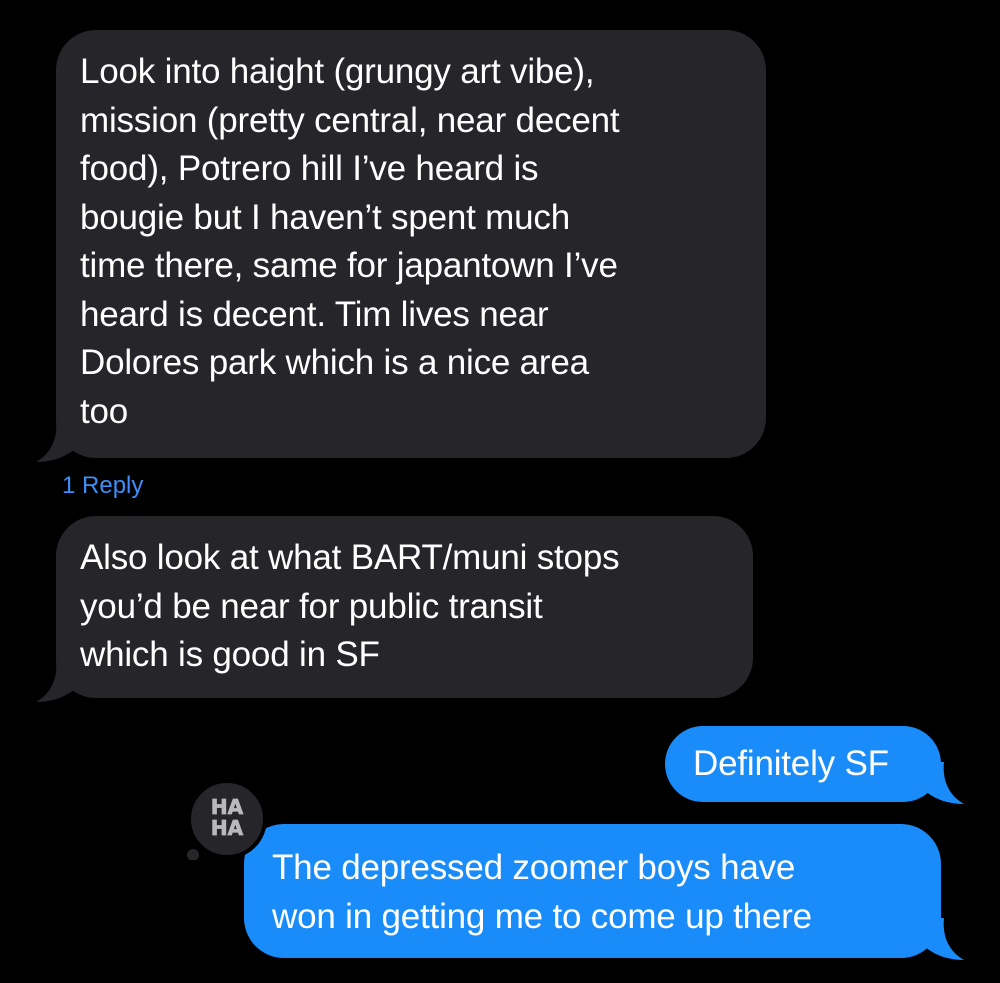 The height and width of the screenshot is (983, 1000). What do you see at coordinates (102, 486) in the screenshot?
I see `thread-reply-link: 1 Reply` at bounding box center [102, 486].